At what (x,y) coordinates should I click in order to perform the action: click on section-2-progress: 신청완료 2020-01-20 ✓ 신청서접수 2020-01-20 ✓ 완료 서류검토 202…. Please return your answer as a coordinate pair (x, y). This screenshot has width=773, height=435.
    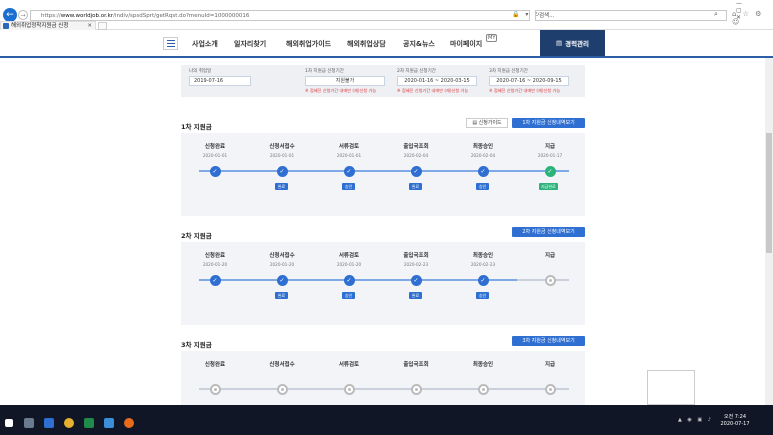
    Looking at the image, I should click on (383, 283).